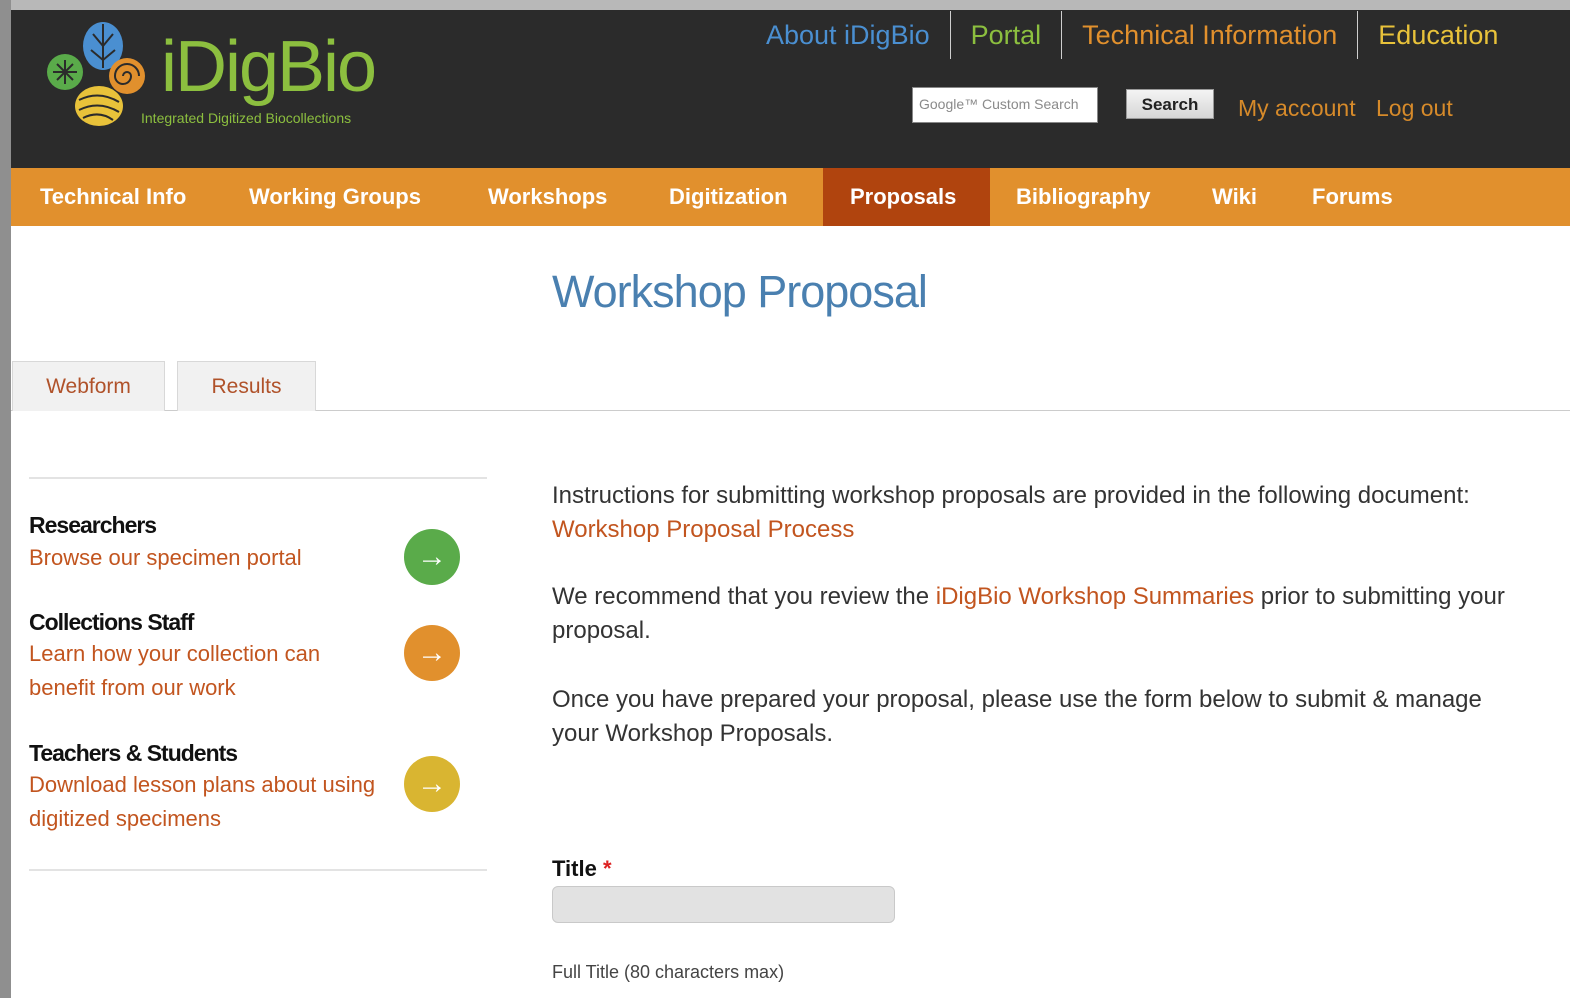 This screenshot has height=998, width=1570. I want to click on top-nav-technical-information: Technical Information, so click(1210, 35).